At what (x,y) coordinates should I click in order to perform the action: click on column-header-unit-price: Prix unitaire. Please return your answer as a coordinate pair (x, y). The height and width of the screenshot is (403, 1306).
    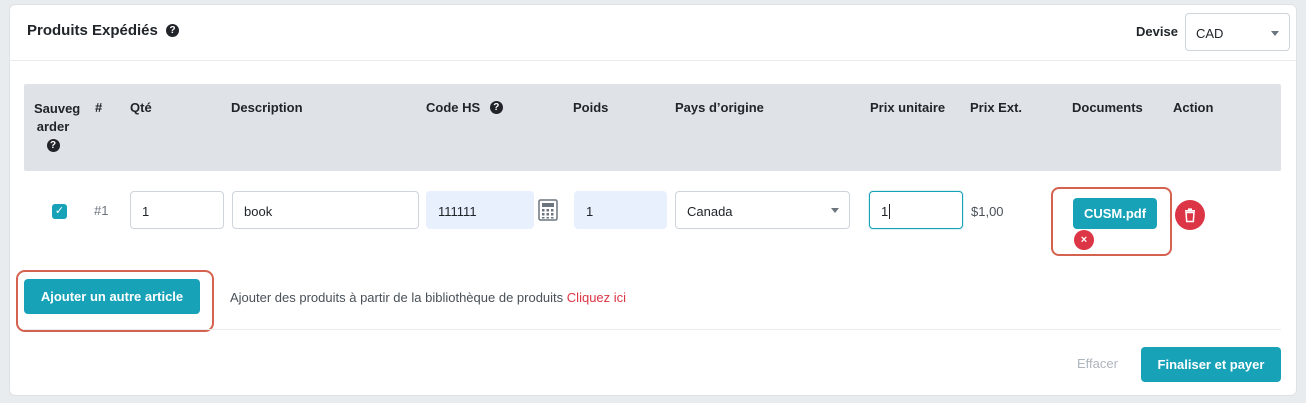
    Looking at the image, I should click on (908, 107).